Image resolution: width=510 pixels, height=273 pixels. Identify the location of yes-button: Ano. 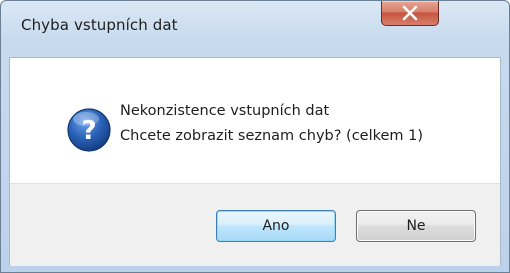
(276, 226).